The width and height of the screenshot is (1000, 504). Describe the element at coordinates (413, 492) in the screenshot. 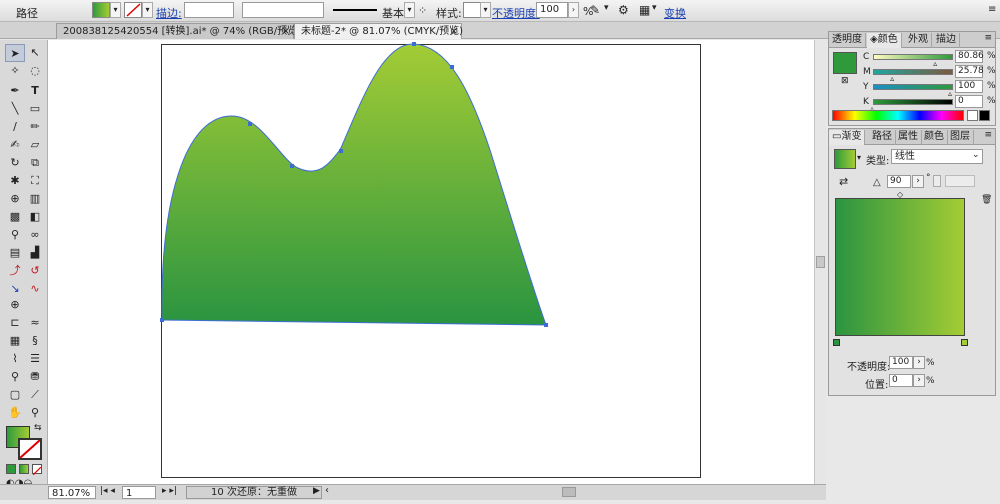

I see `status-bar: 81.07% |◂ ◂ 1 ▸ ▸| 10 次还原：无重做 ▶ ‹` at that location.